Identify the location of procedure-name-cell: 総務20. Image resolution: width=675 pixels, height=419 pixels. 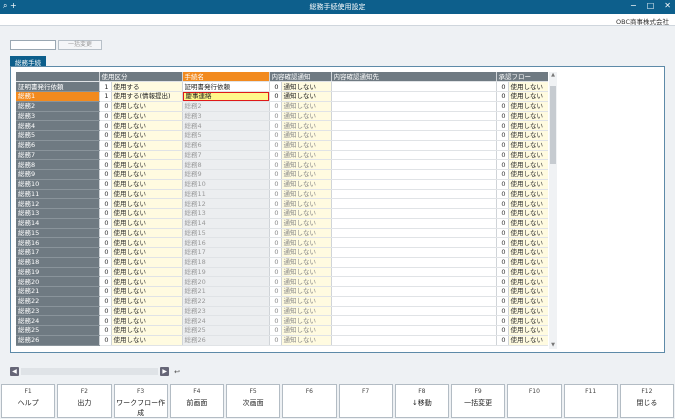
(226, 281).